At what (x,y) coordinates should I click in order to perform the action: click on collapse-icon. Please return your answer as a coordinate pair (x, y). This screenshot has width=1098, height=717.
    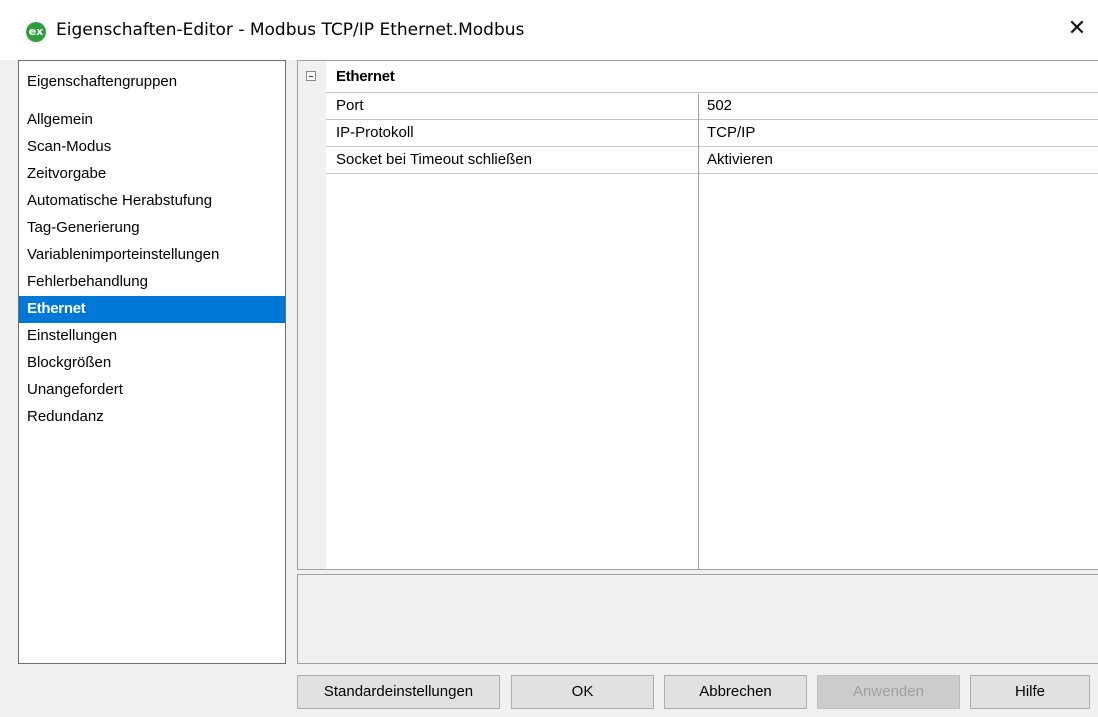
    Looking at the image, I should click on (311, 76).